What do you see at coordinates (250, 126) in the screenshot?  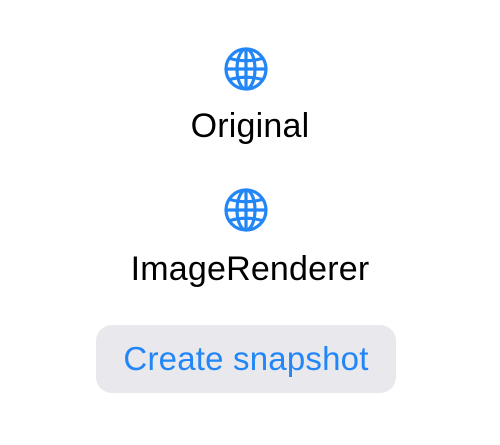 I see `original-label: Original` at bounding box center [250, 126].